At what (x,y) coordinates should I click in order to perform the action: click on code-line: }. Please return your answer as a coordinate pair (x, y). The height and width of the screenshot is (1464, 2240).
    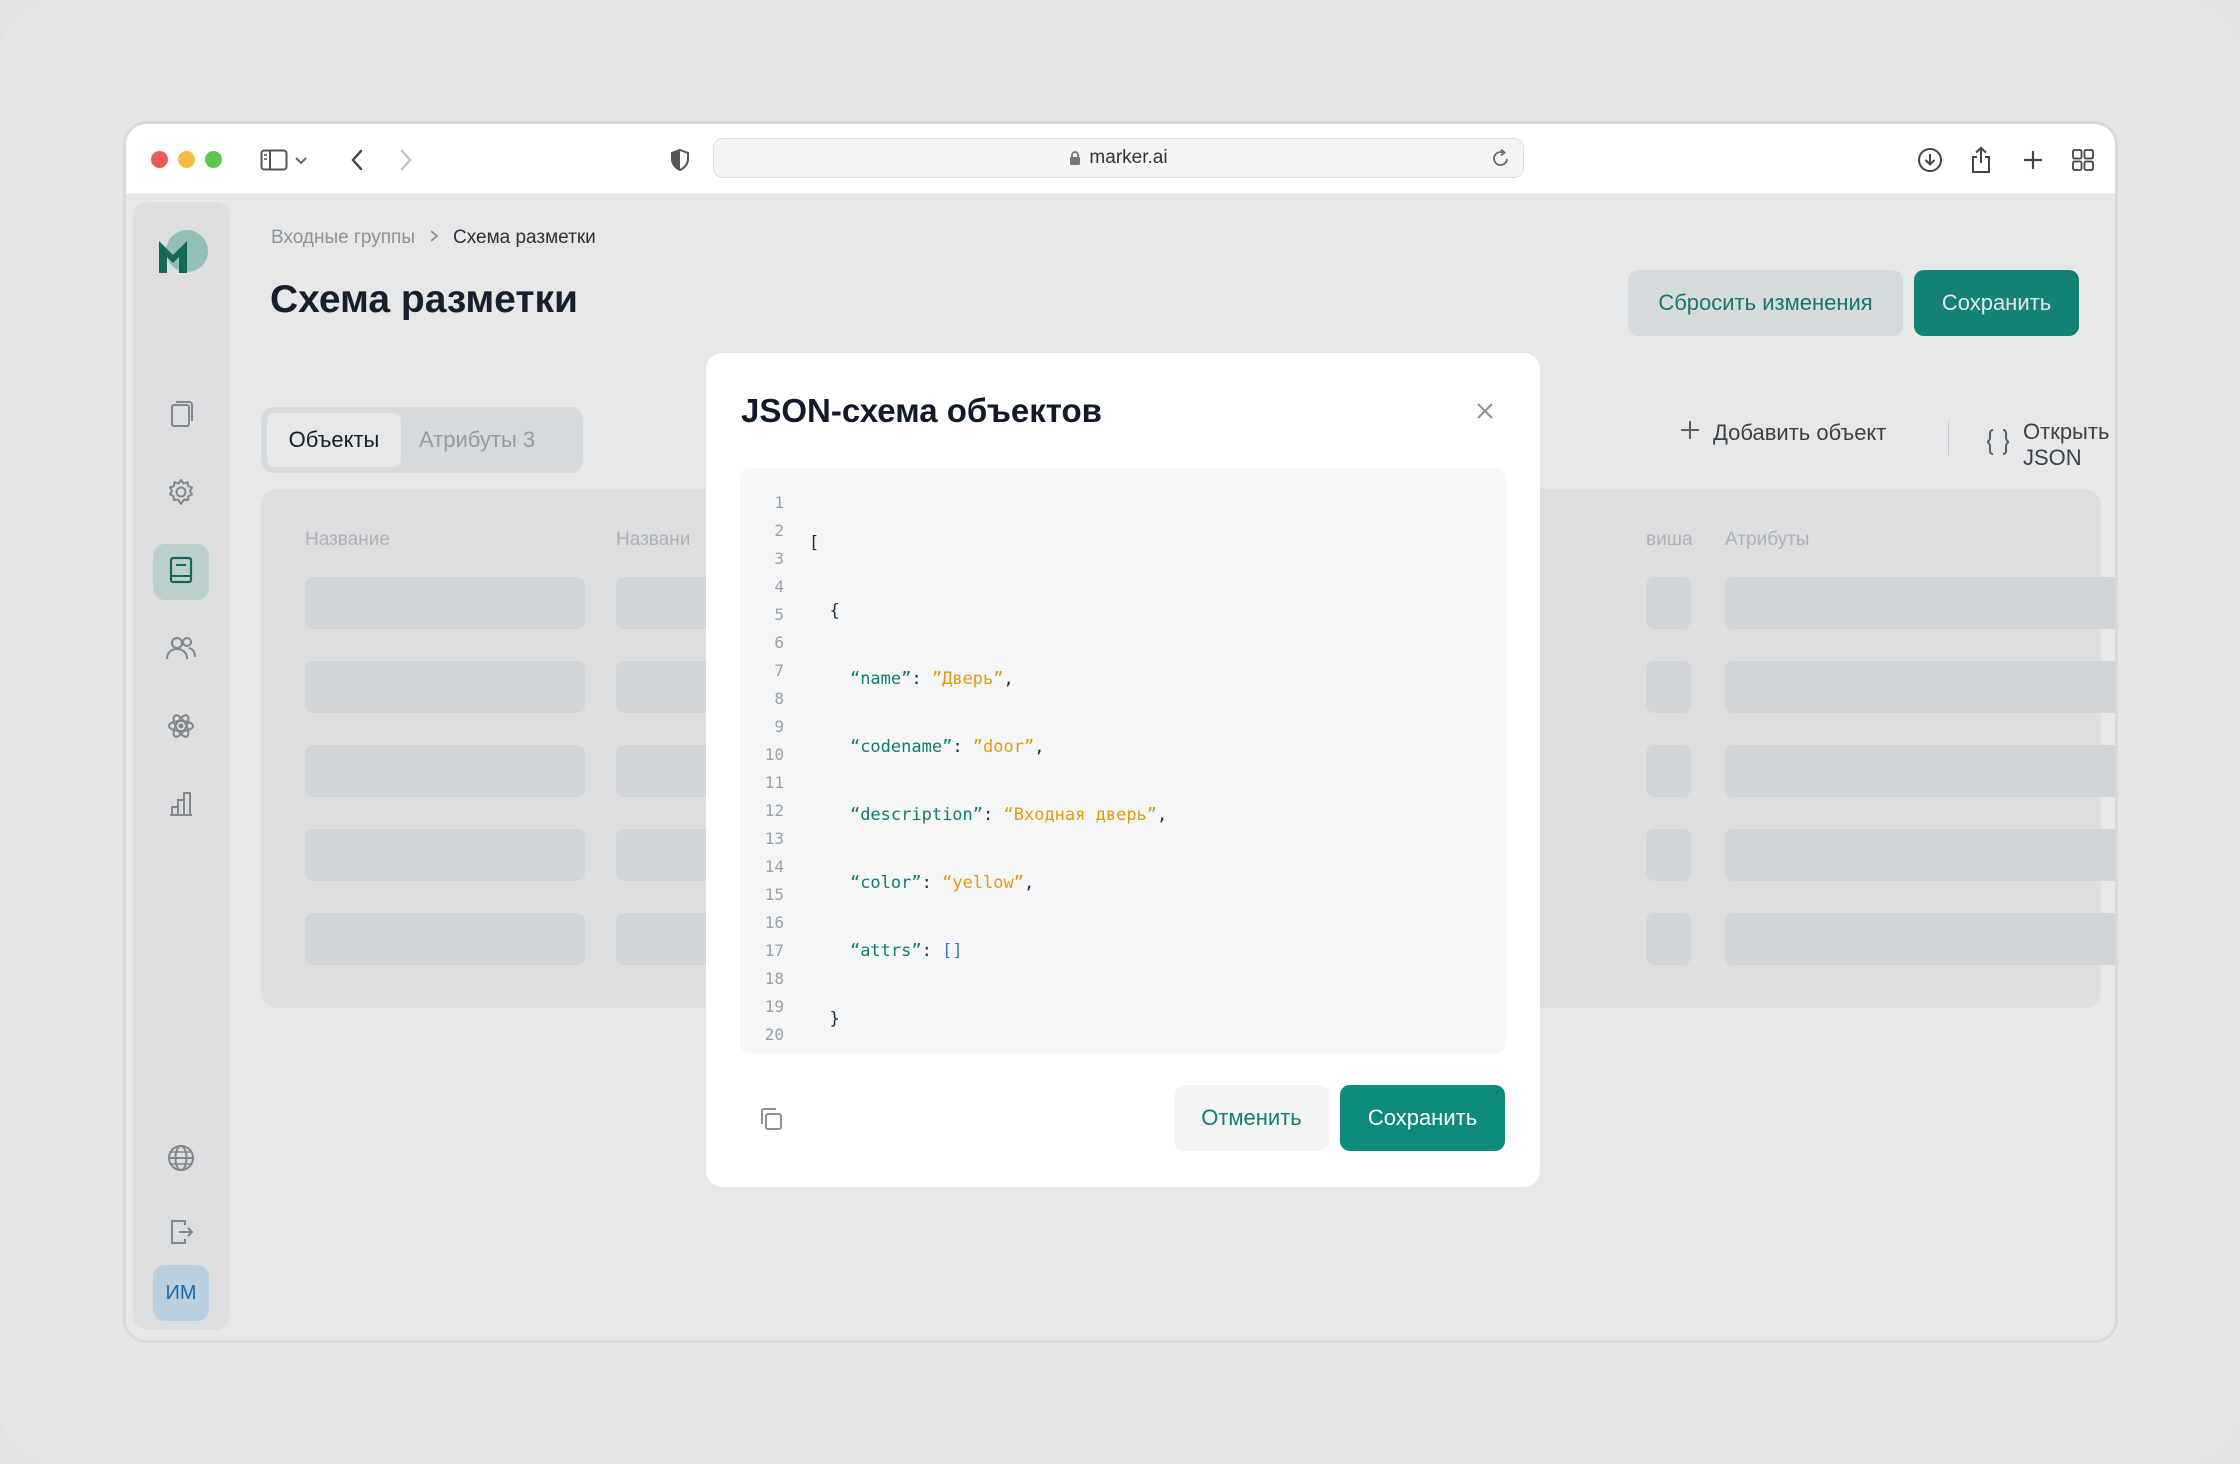
    Looking at the image, I should click on (834, 1019).